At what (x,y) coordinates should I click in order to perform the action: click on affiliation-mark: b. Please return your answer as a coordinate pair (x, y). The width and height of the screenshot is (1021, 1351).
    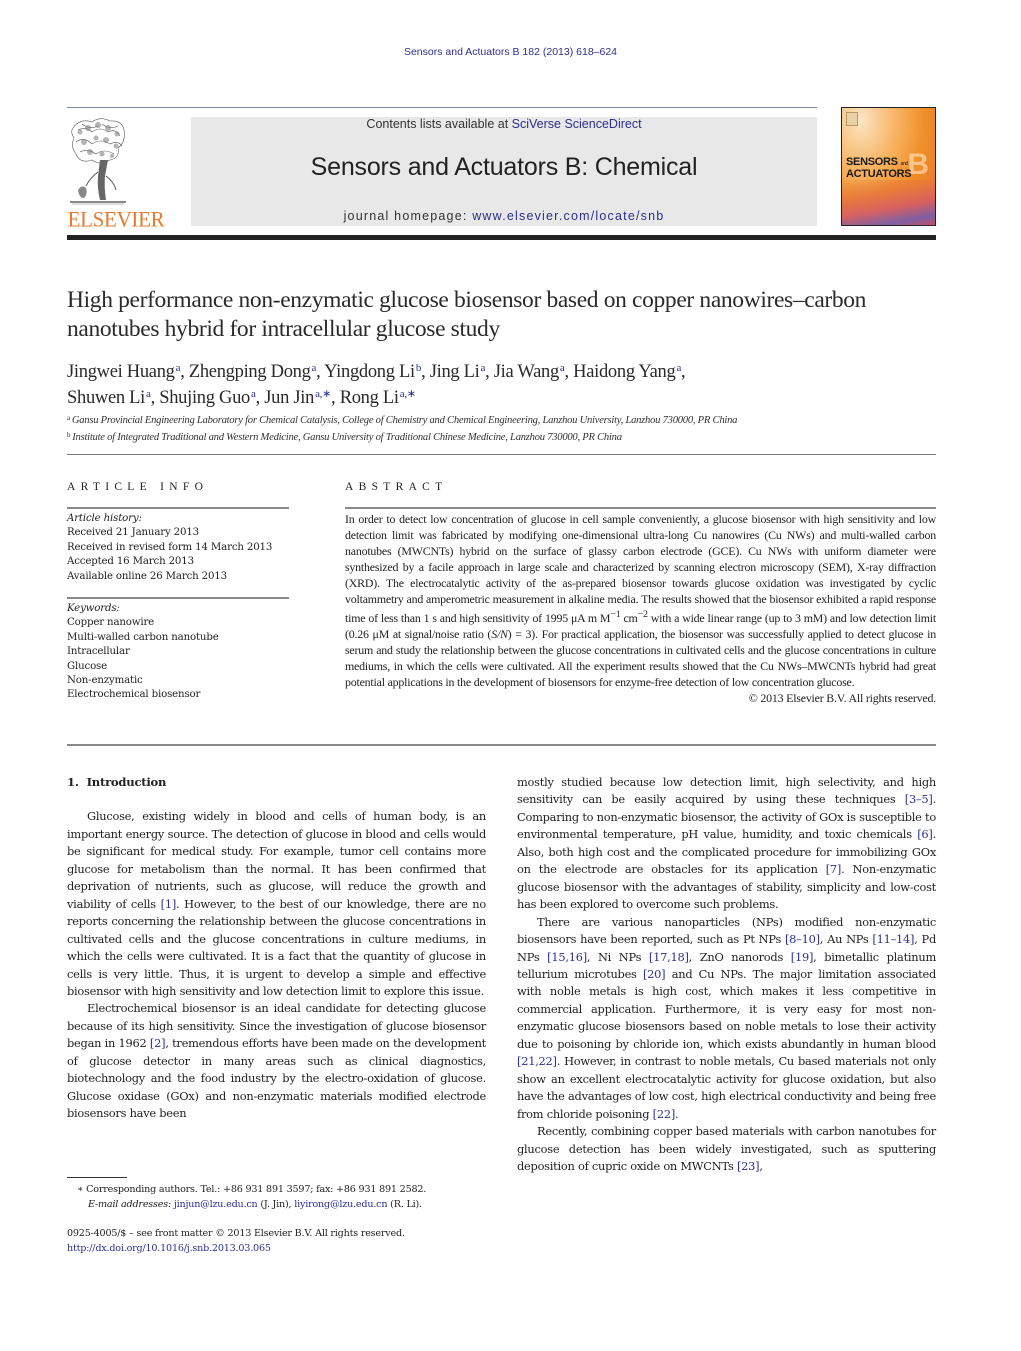
    Looking at the image, I should click on (69, 435).